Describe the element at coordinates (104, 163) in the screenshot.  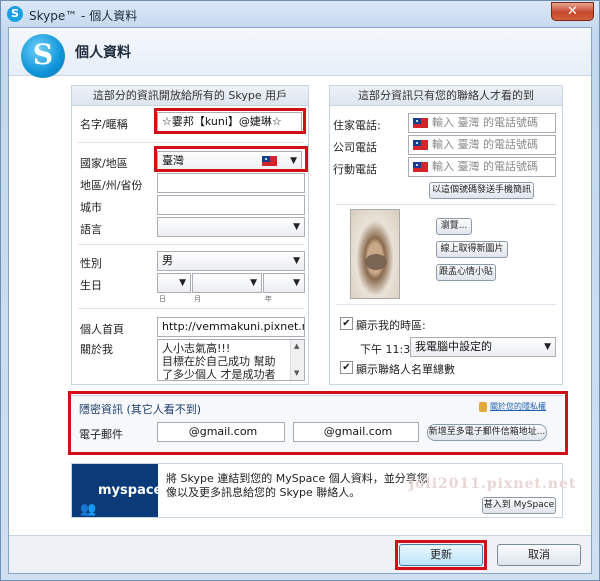
I see `country-label: 國家/地區` at that location.